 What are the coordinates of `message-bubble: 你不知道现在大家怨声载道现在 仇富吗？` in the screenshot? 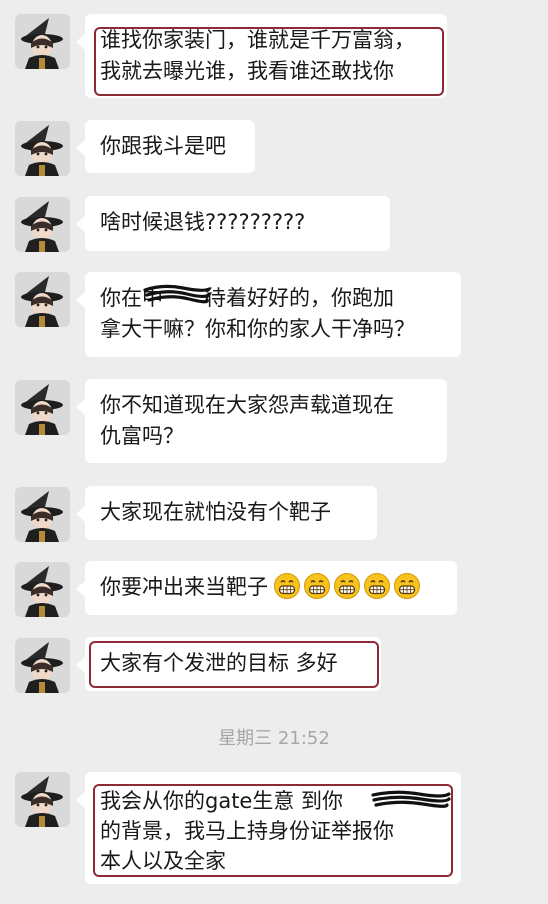 It's located at (261, 421).